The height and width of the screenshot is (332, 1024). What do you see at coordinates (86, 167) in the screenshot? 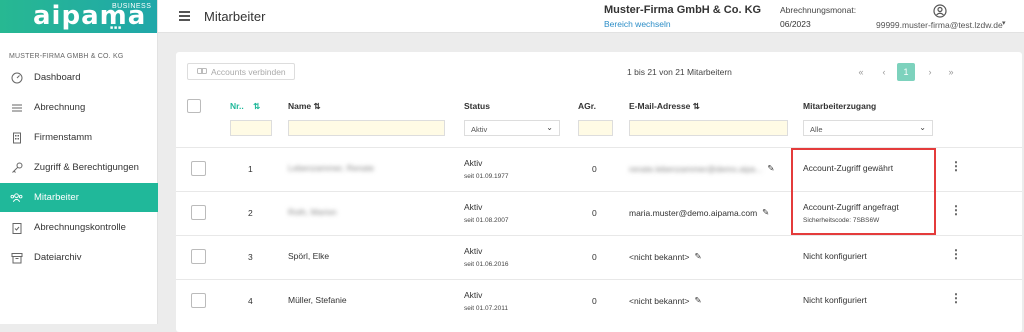
I see `sidebar-item-label: Zugriff & Berechtigungen` at bounding box center [86, 167].